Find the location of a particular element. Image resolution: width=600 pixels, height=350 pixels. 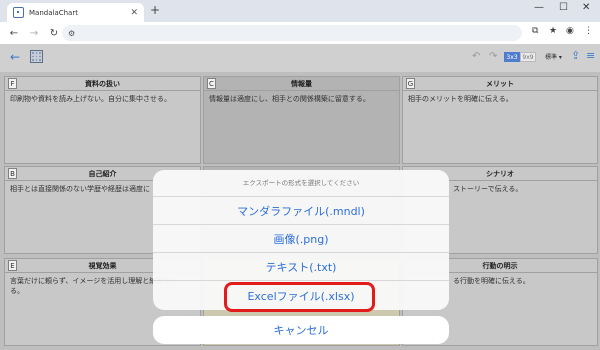

tab-close-icon: ✕ is located at coordinates (134, 13).